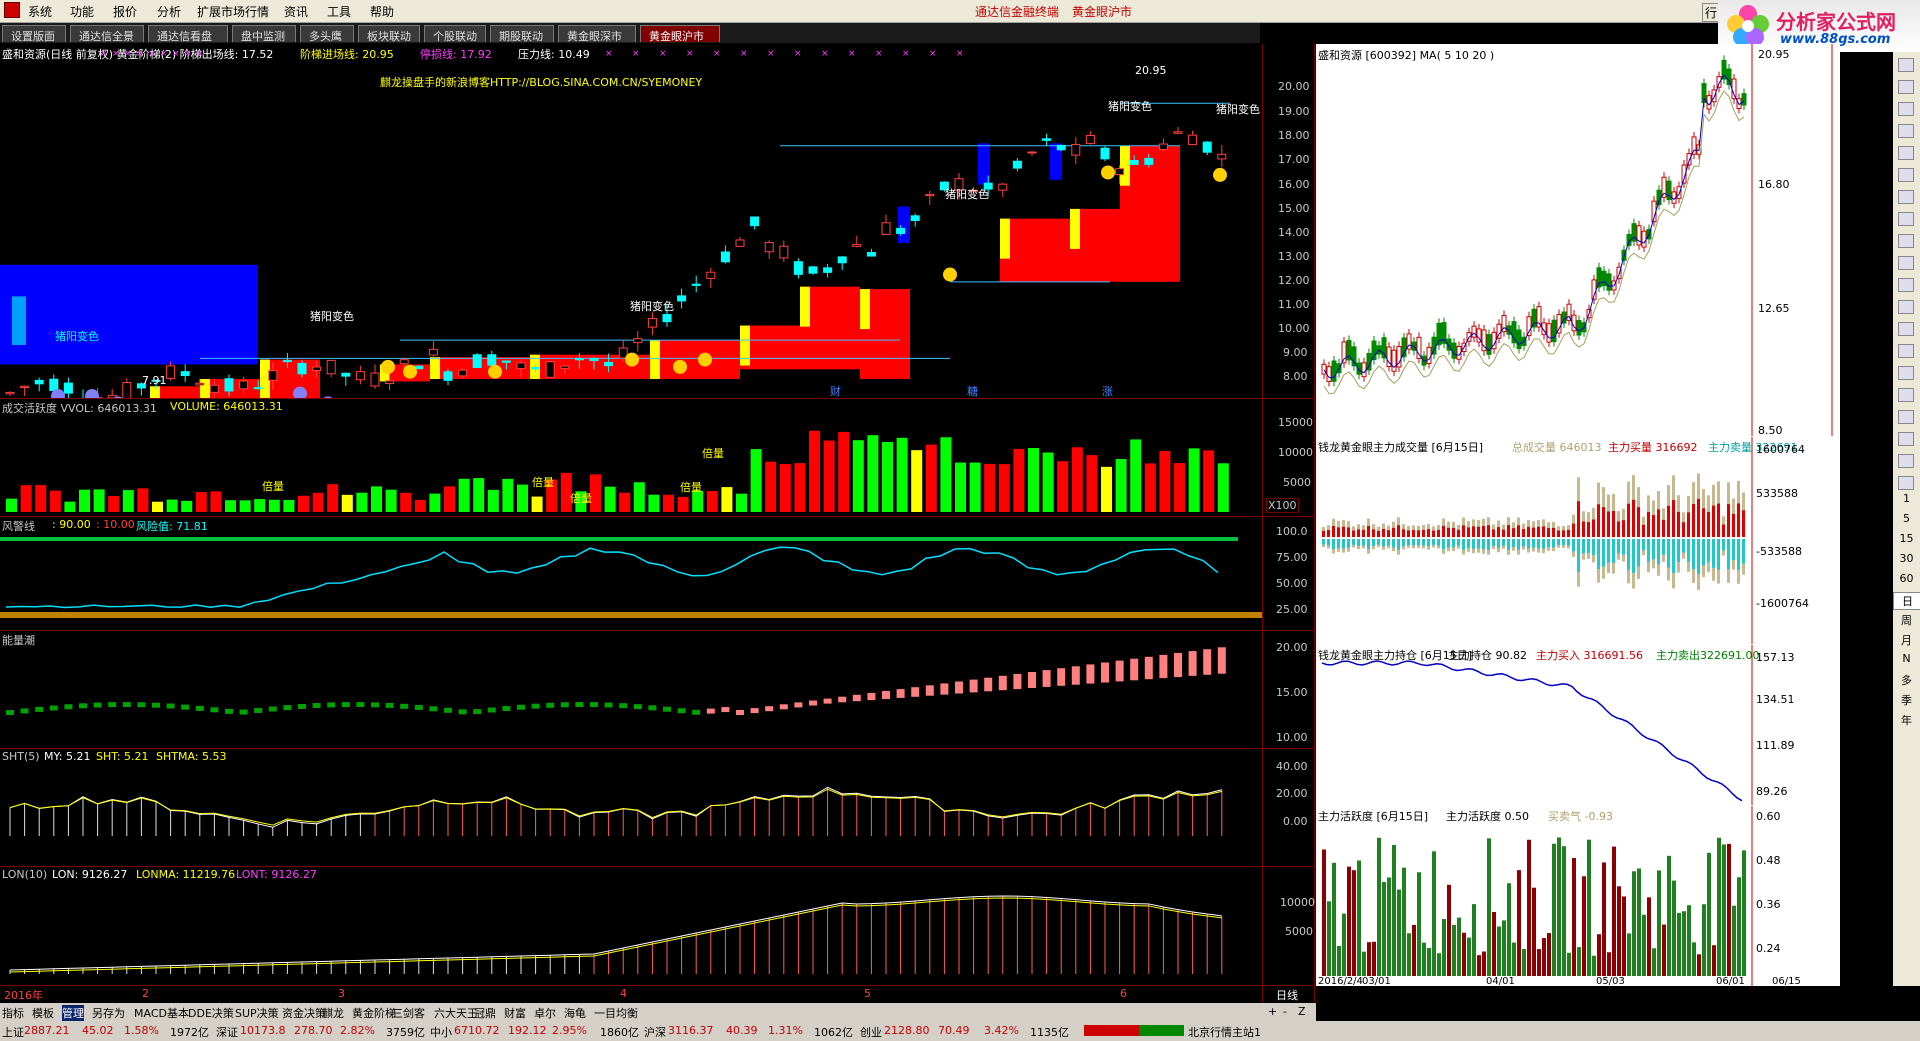 This screenshot has height=1041, width=1920. Describe the element at coordinates (233, 11) in the screenshot. I see `menu-ext-market: 扩展市场行情` at that location.